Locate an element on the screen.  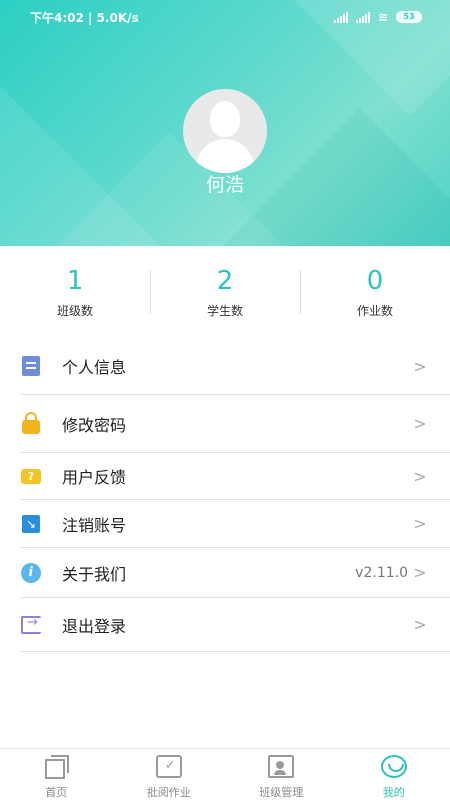
document-icon is located at coordinates (31, 366).